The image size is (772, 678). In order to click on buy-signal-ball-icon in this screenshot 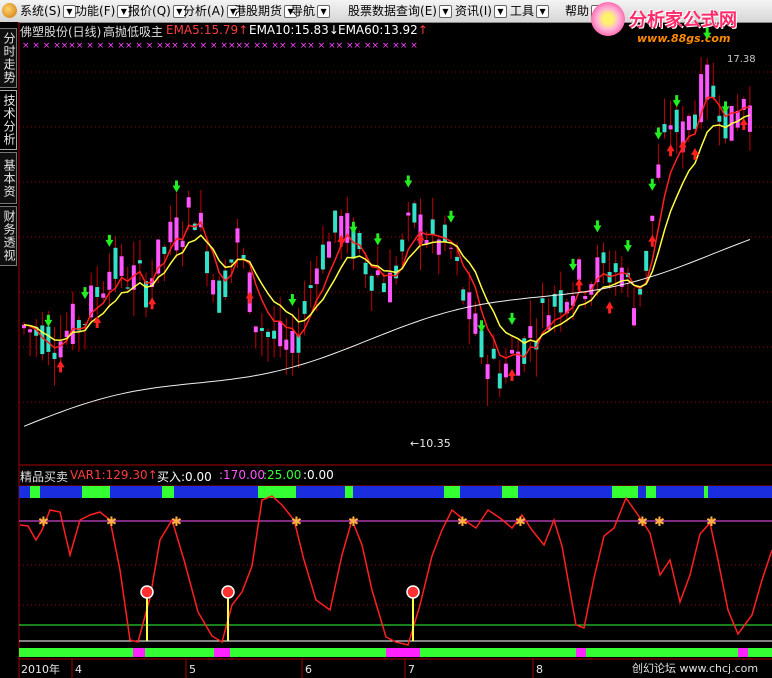, I will do `click(413, 592)`.